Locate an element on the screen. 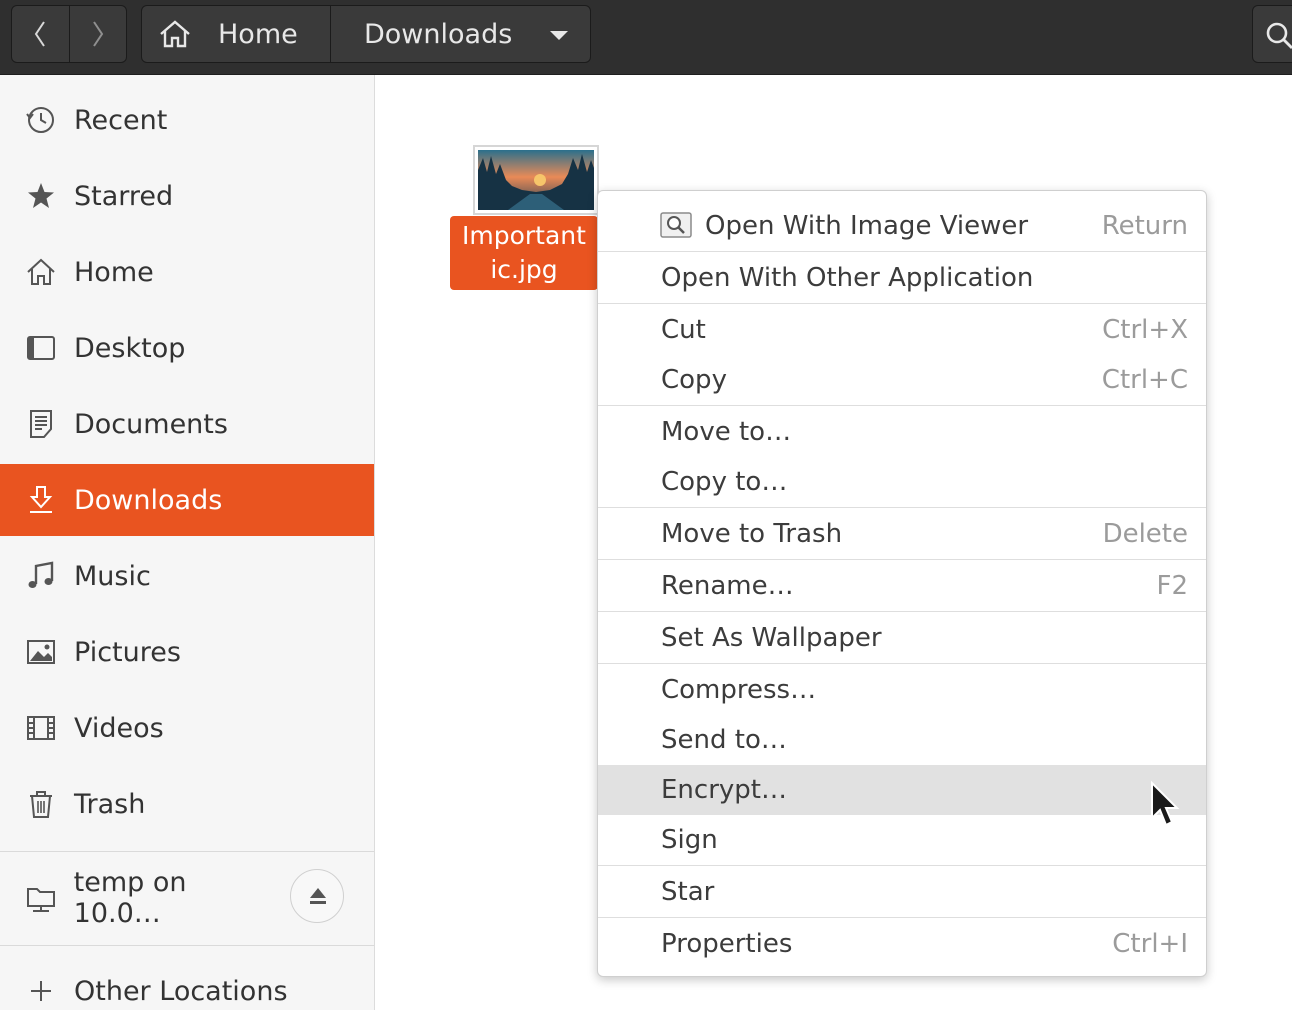 This screenshot has height=1027, width=1292. path-downloads-button: Downloads is located at coordinates (460, 34).